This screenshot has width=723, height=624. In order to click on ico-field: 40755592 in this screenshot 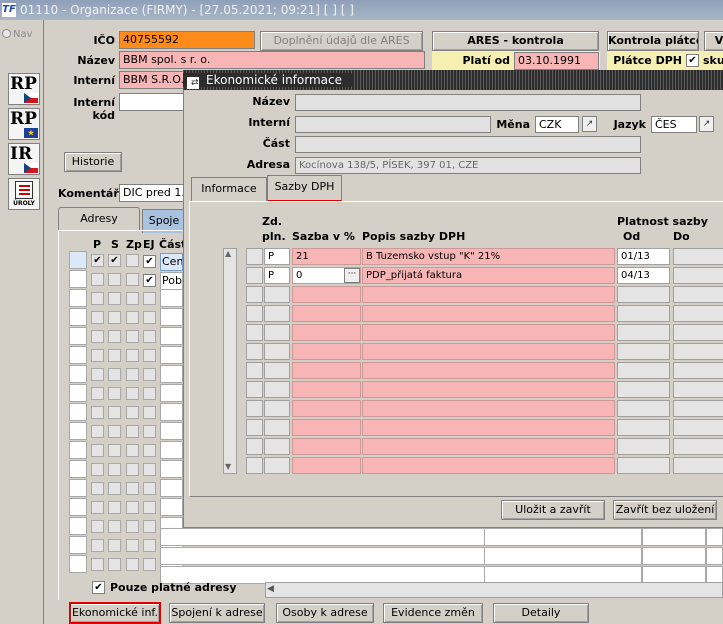, I will do `click(187, 40)`.